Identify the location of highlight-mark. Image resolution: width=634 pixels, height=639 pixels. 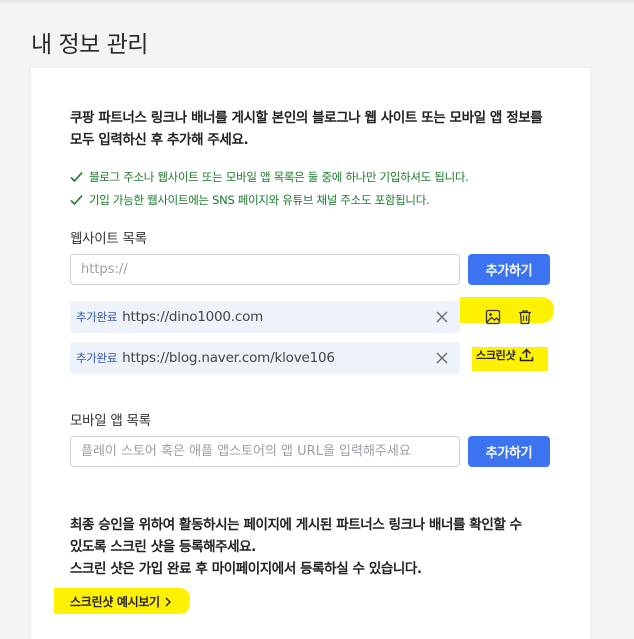
(507, 310).